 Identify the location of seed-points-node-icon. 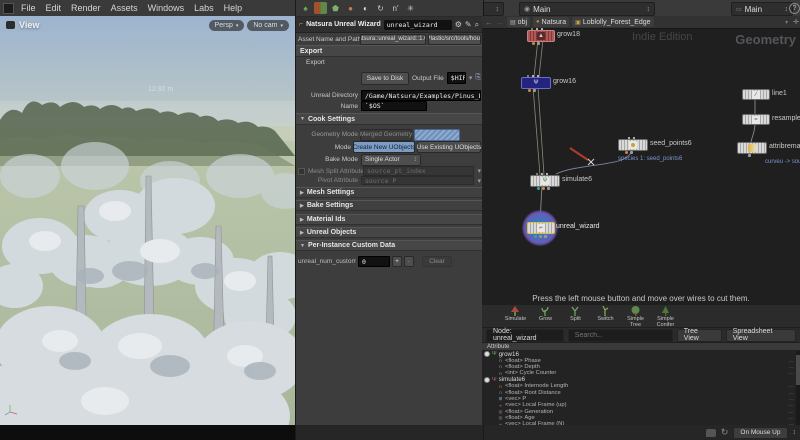
(633, 145).